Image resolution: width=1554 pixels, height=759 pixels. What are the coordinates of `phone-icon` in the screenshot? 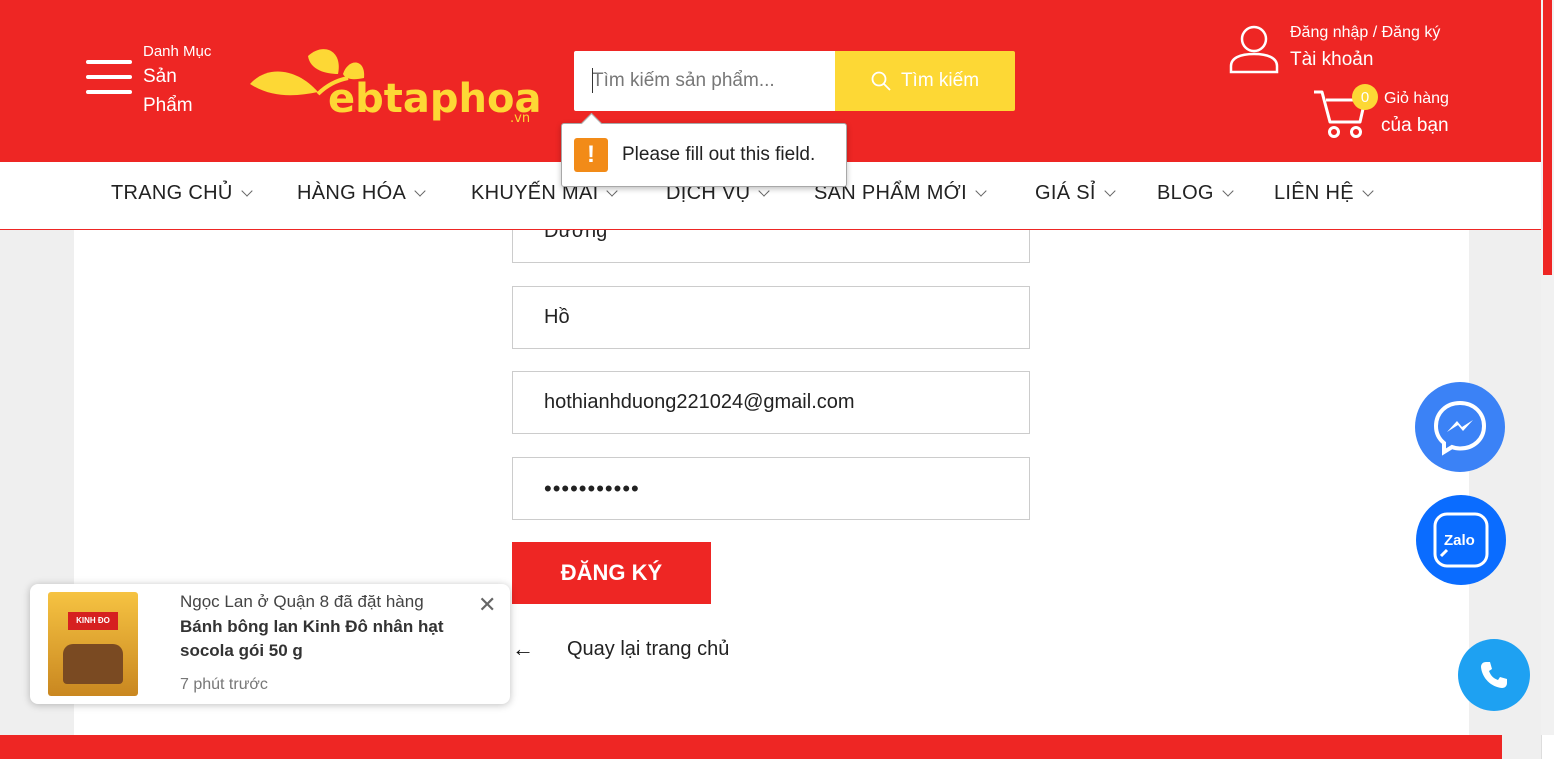 It's located at (1494, 675).